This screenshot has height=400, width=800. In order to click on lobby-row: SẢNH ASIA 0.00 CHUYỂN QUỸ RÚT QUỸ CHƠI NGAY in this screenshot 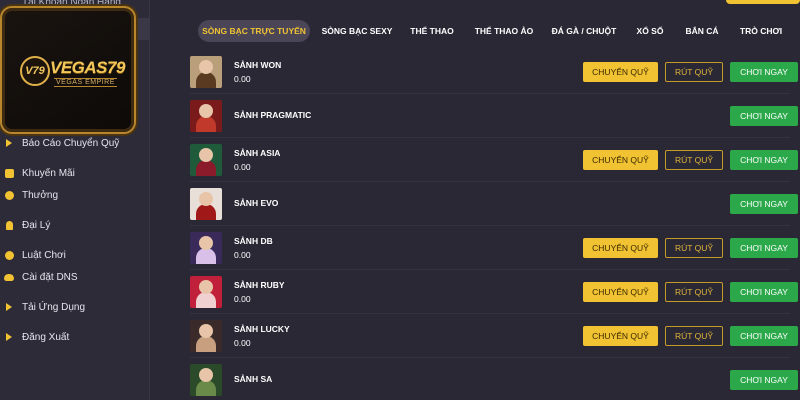, I will do `click(494, 160)`.